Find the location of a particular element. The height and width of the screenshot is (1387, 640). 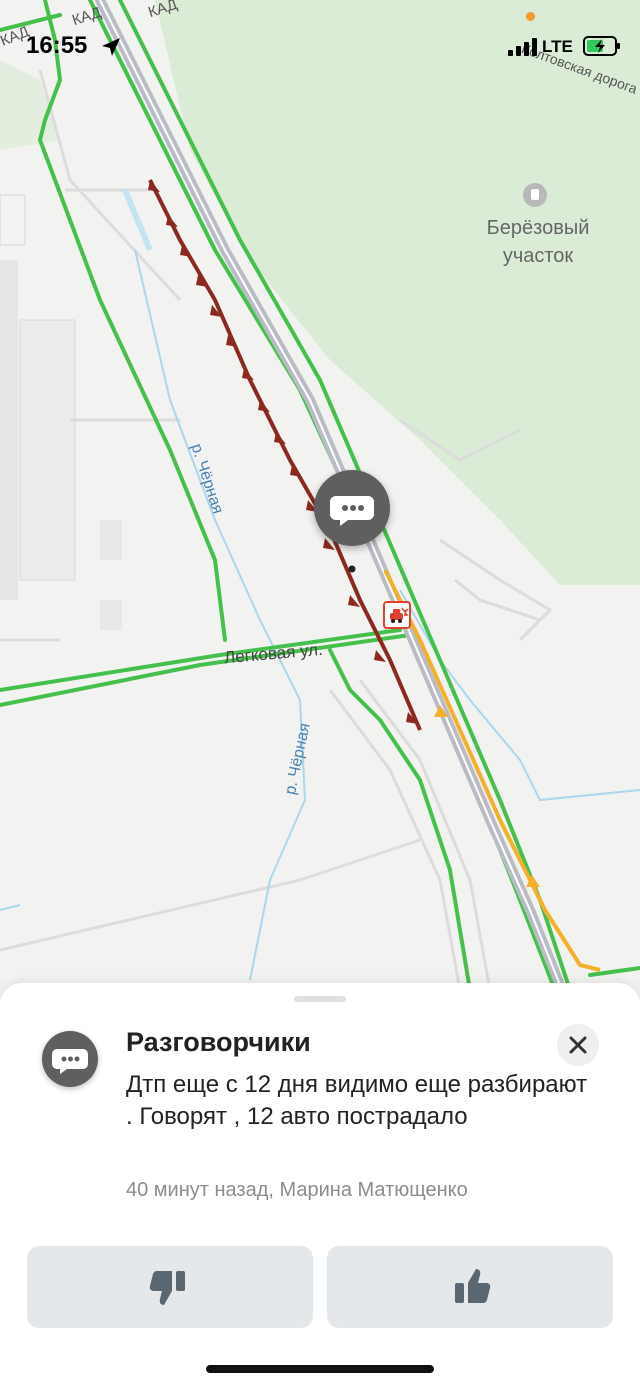

sheet-grabber is located at coordinates (320, 999).